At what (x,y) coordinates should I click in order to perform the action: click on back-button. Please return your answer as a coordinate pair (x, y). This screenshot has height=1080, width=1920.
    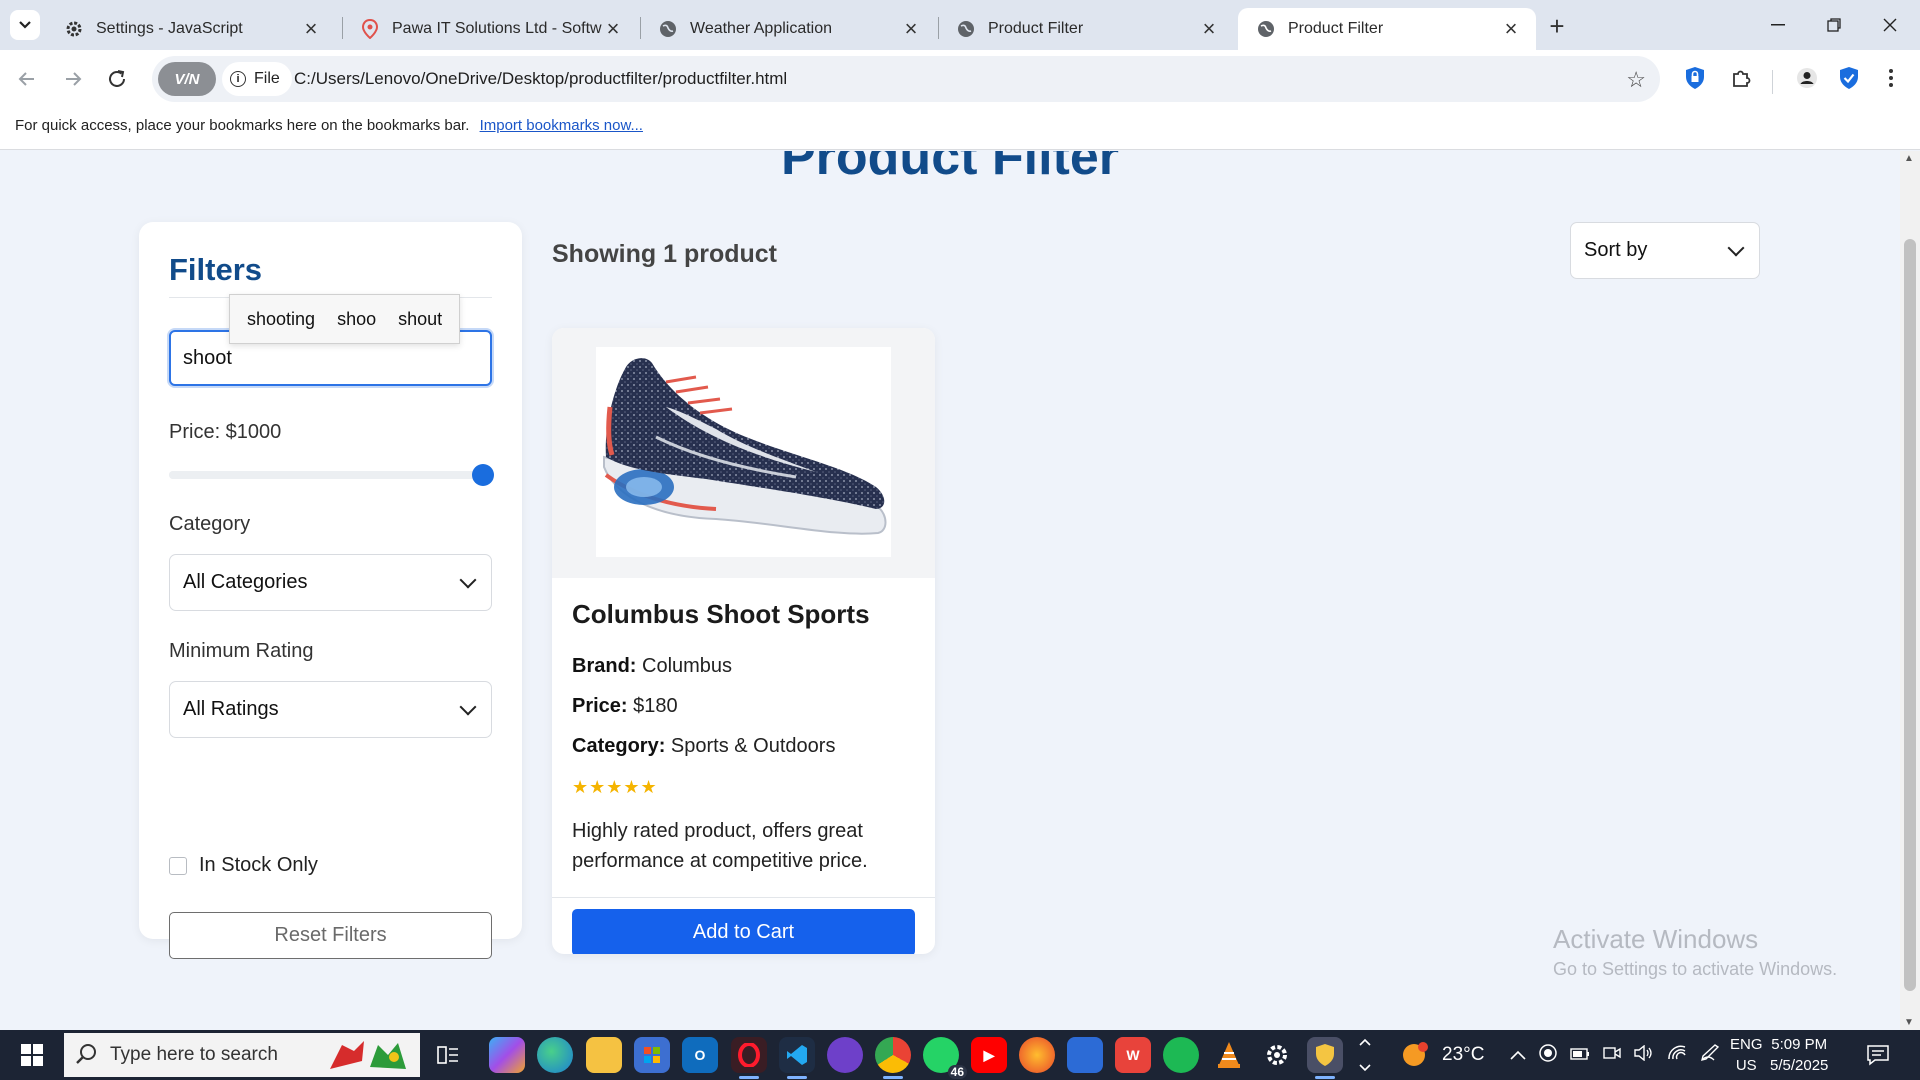
    Looking at the image, I should click on (27, 79).